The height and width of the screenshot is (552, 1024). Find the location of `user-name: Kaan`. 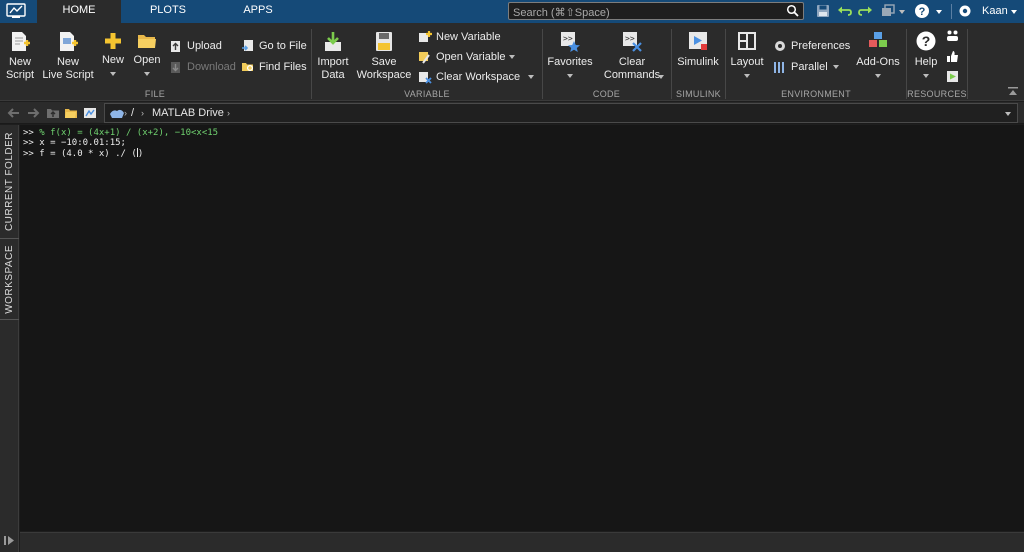

user-name: Kaan is located at coordinates (995, 11).